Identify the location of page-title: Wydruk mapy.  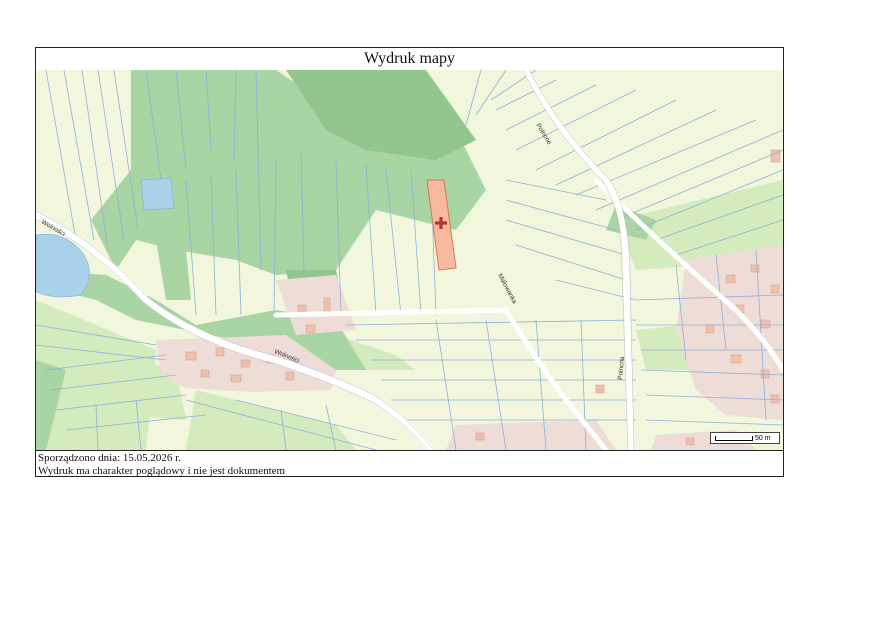
(409, 59).